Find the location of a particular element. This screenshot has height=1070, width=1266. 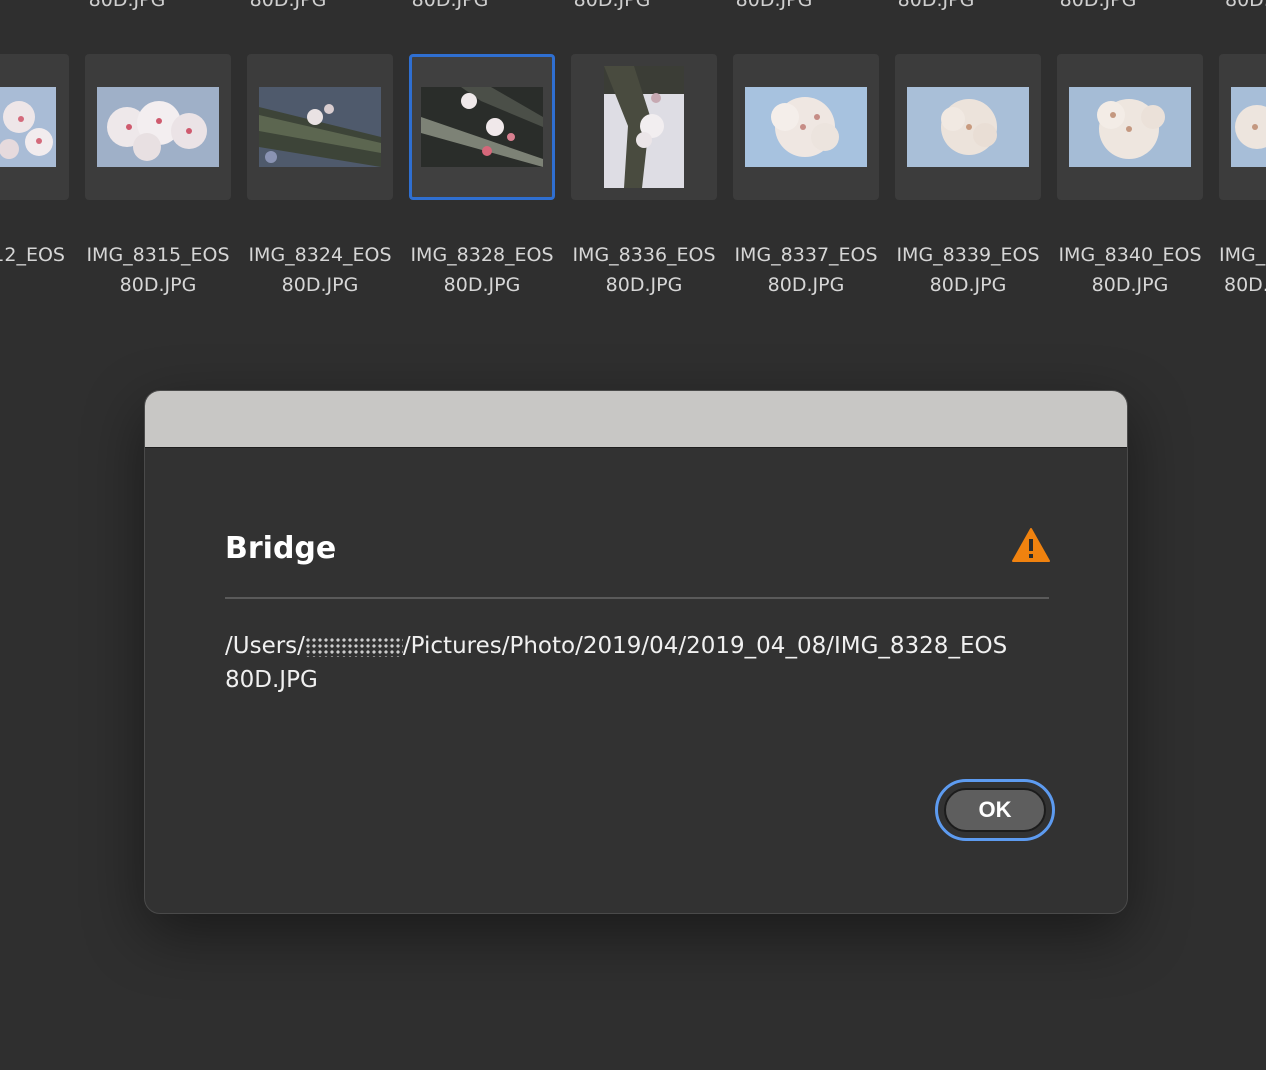

thumbnail-filename-ext: 80D. is located at coordinates (1245, 285).